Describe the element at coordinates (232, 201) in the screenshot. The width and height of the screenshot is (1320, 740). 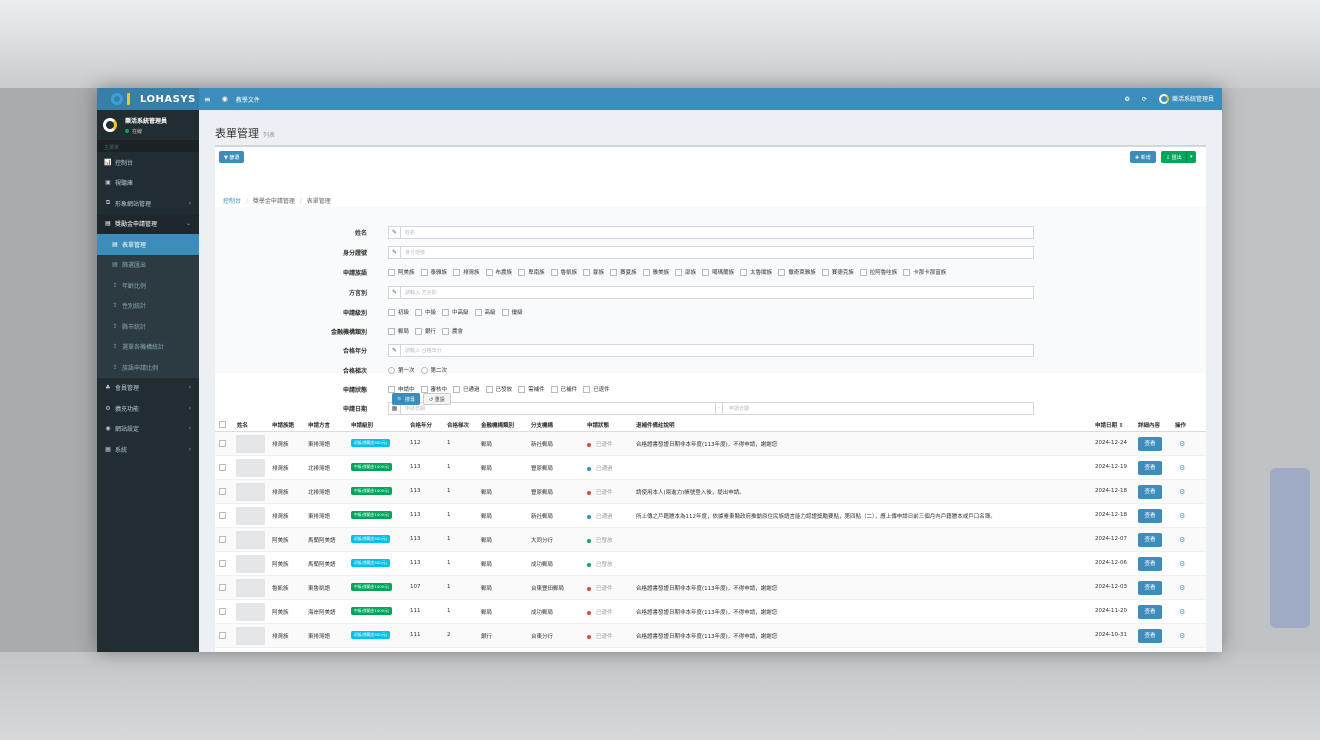
I see `breadcrumb-home: 控制台` at that location.